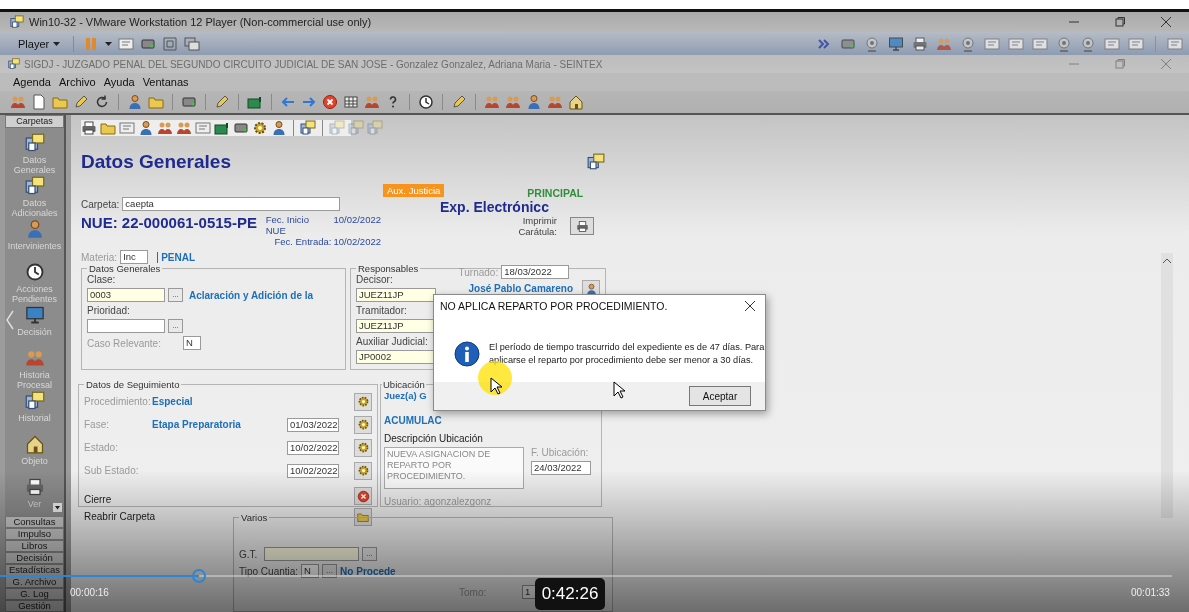 The image size is (1189, 612). What do you see at coordinates (231, 204) in the screenshot?
I see `input-field: caepta` at bounding box center [231, 204].